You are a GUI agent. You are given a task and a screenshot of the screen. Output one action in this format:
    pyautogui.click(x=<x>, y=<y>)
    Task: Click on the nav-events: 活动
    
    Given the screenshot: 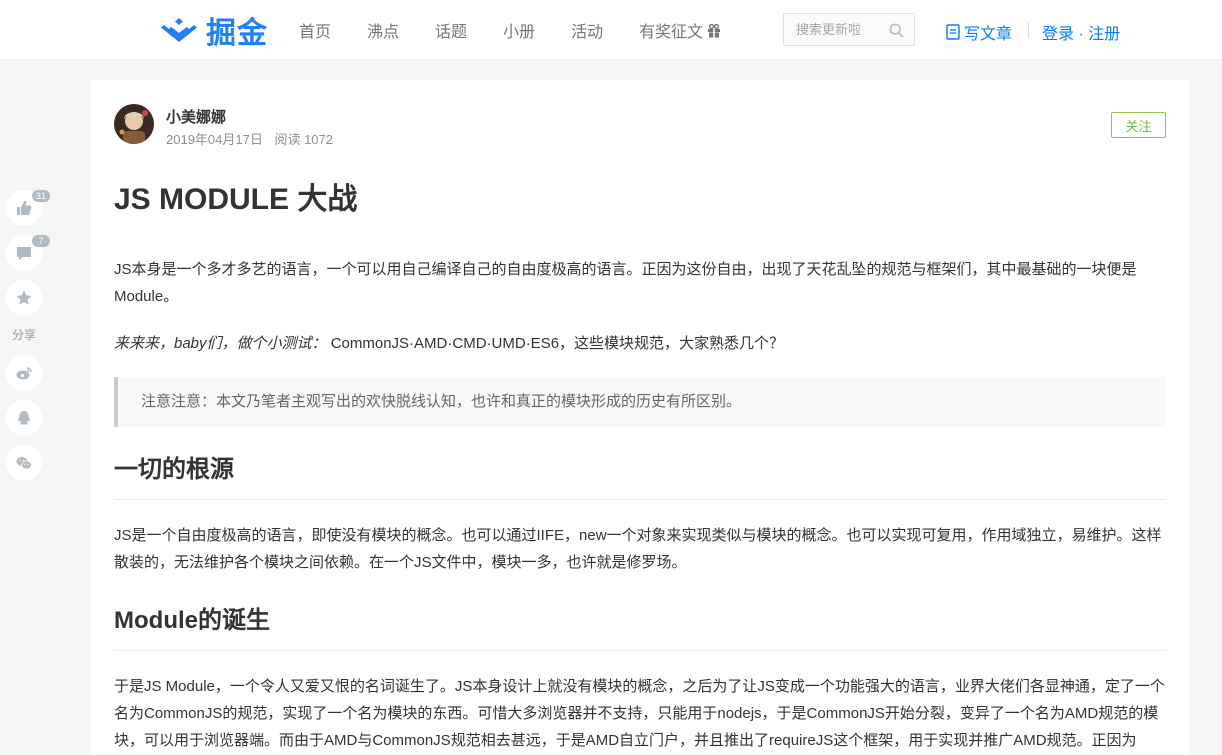 What is the action you would take?
    pyautogui.click(x=587, y=30)
    